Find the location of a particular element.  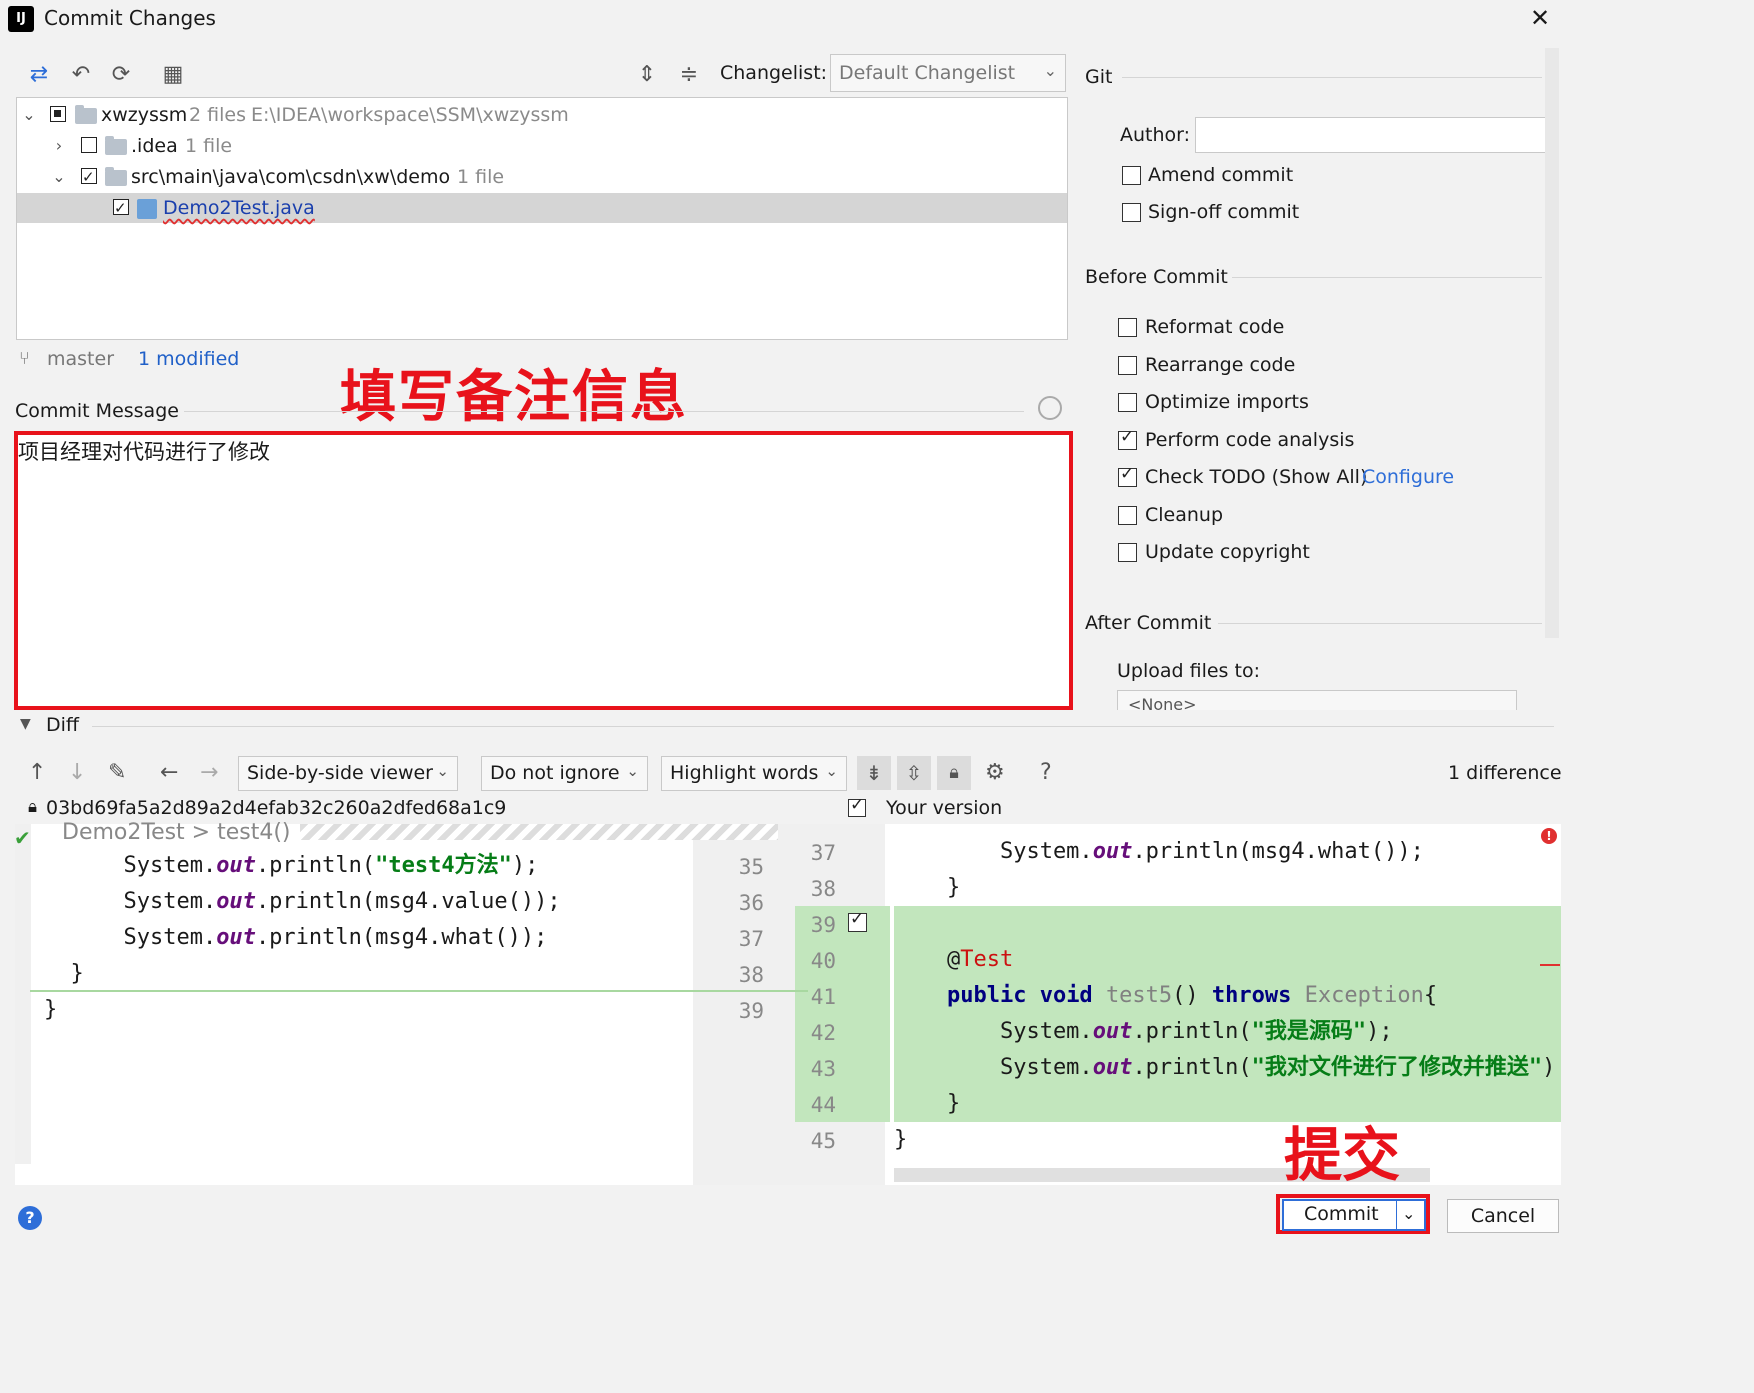

previous-difference-icon: ↑ is located at coordinates (37, 772).